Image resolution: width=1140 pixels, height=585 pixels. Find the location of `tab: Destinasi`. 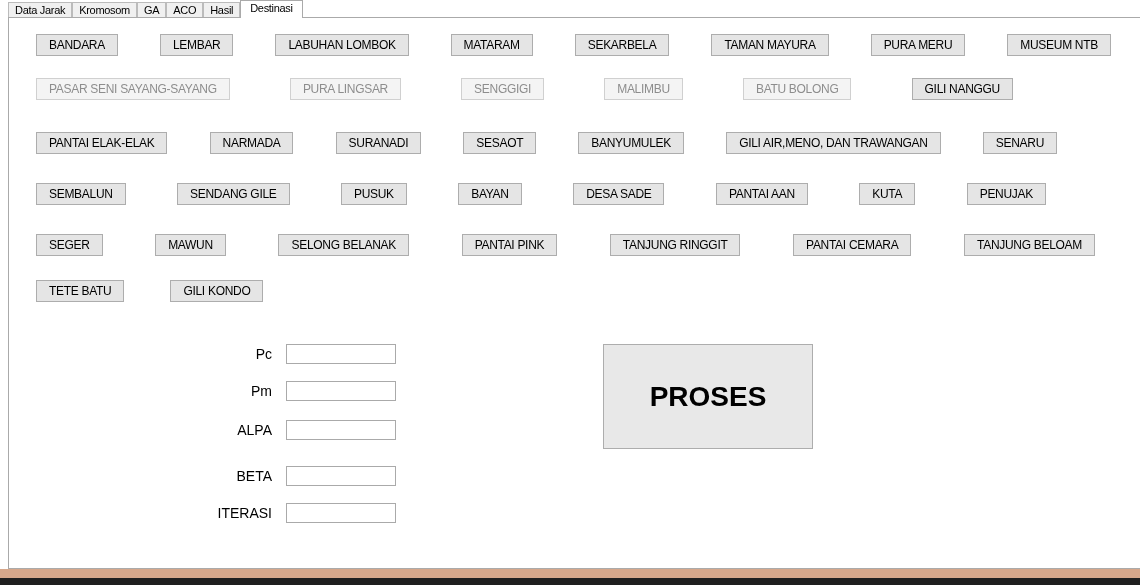

tab: Destinasi is located at coordinates (271, 9).